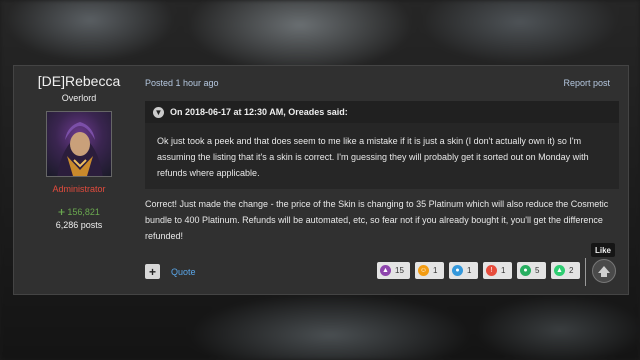 Image resolution: width=640 pixels, height=360 pixels. I want to click on like-icon, so click(604, 271).